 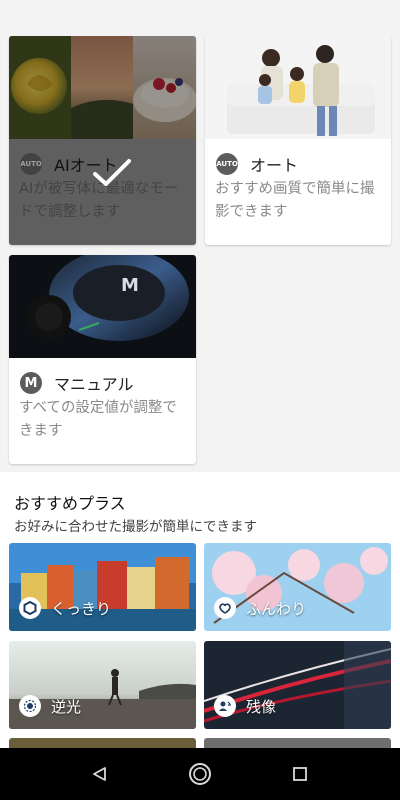 I want to click on mode-card-ai-auto: AUTO AIオート AIが被写体に最適なモードで調整します, so click(x=102, y=140).